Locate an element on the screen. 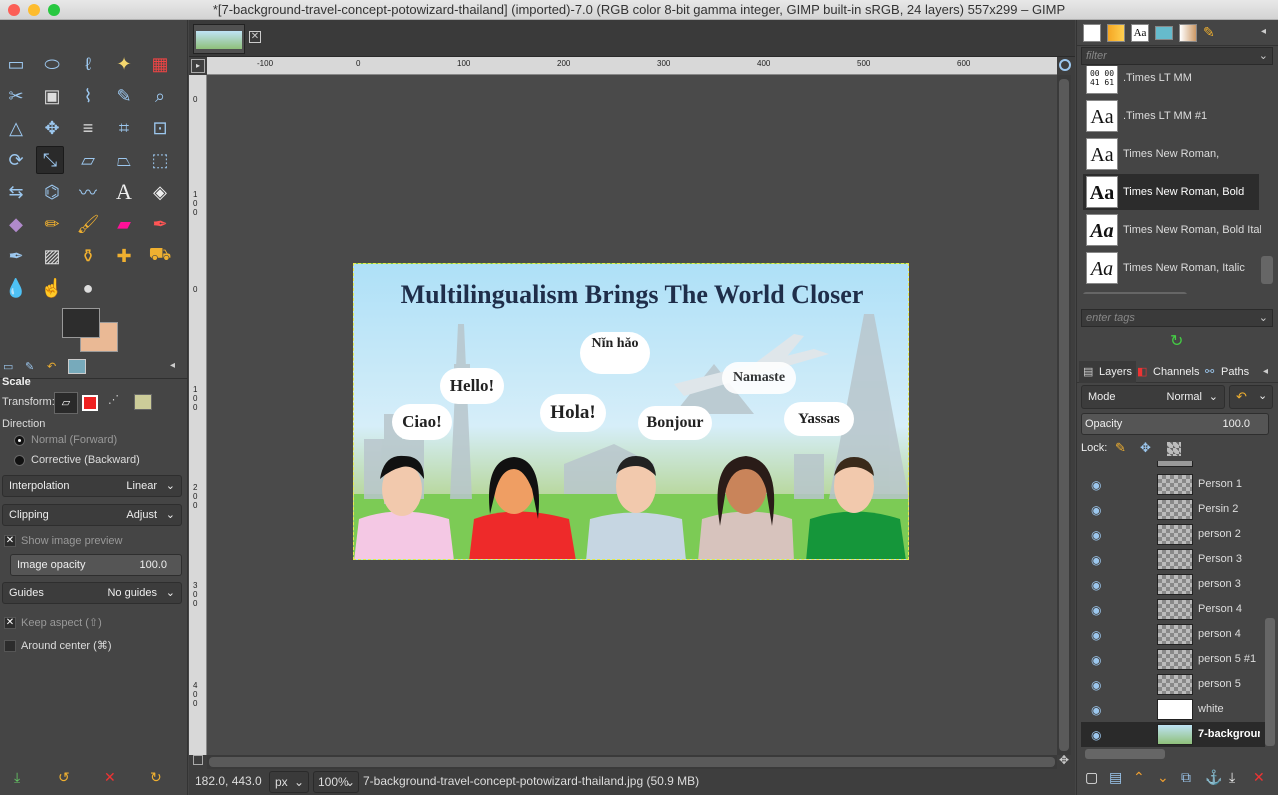 Image resolution: width=1278 pixels, height=795 pixels. layer-row: ◉ Person 4 is located at coordinates (1173, 609).